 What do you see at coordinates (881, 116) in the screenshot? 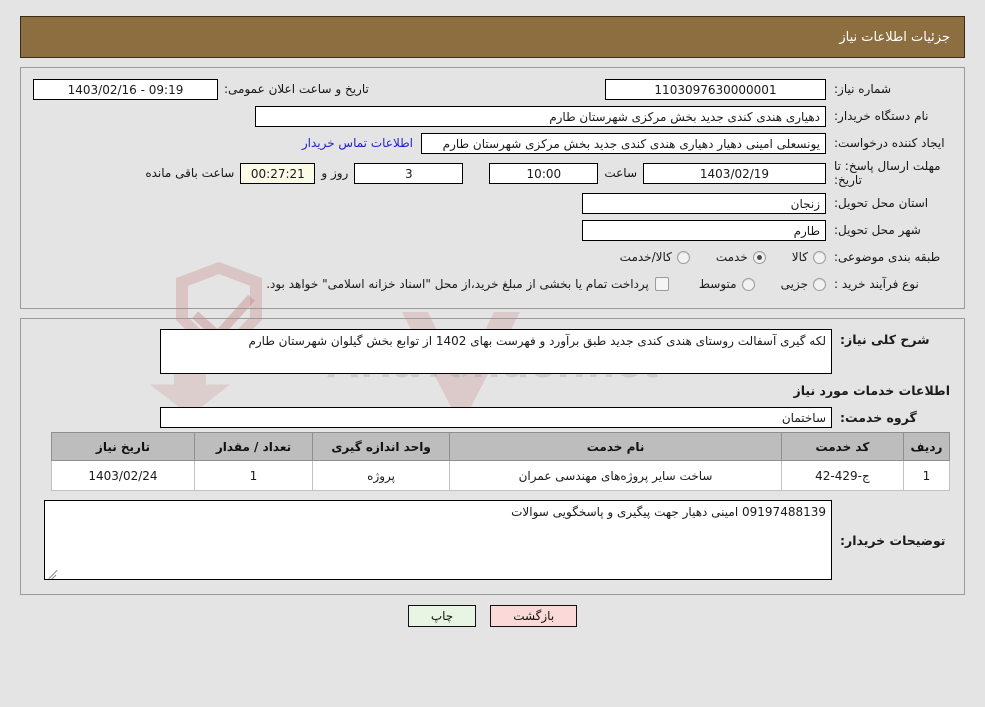
I see `buyer-org-label: نام دستگاه خریدار:` at bounding box center [881, 116].